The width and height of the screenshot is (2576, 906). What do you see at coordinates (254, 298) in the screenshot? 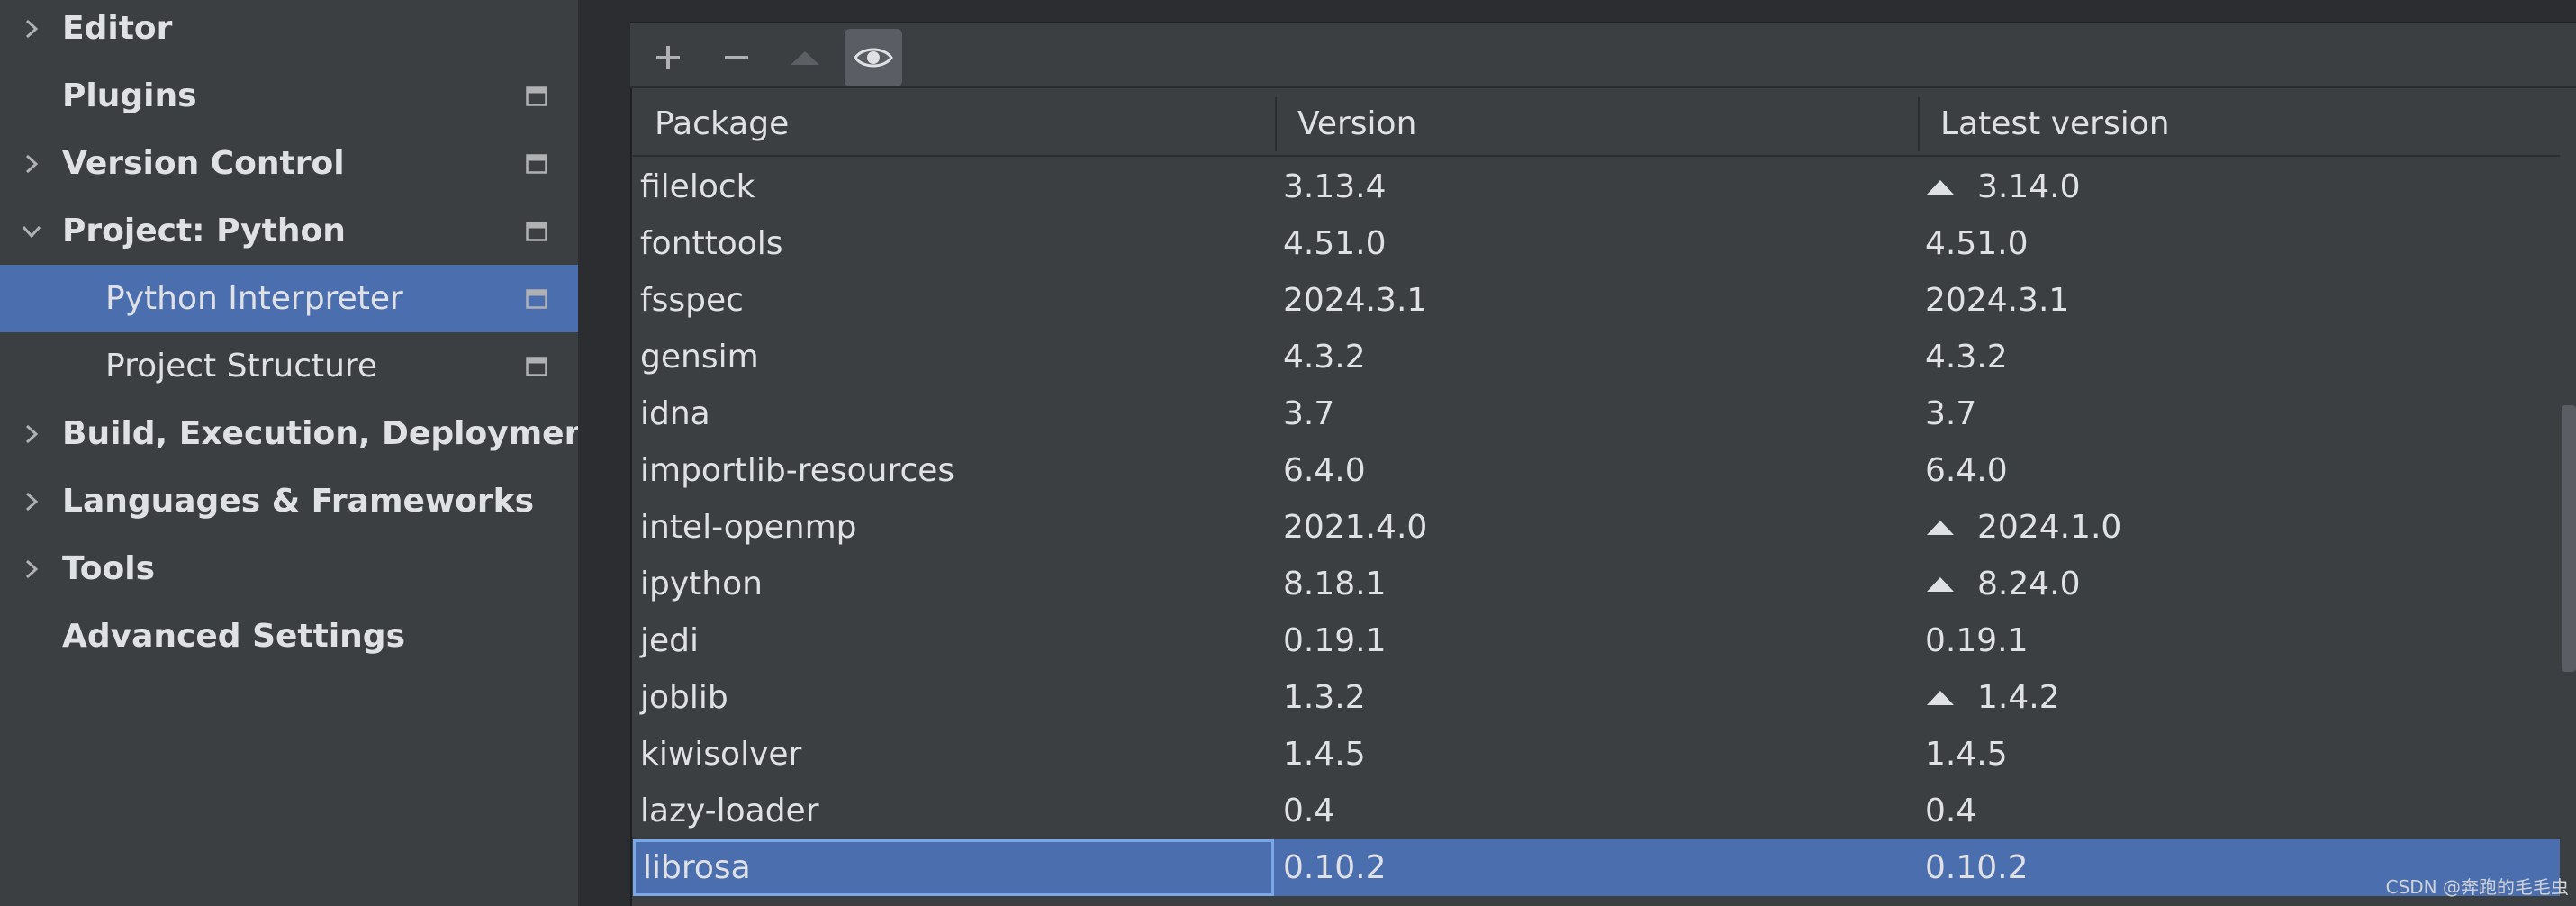
I see `sidebar-item-label: Python Interpreter` at bounding box center [254, 298].